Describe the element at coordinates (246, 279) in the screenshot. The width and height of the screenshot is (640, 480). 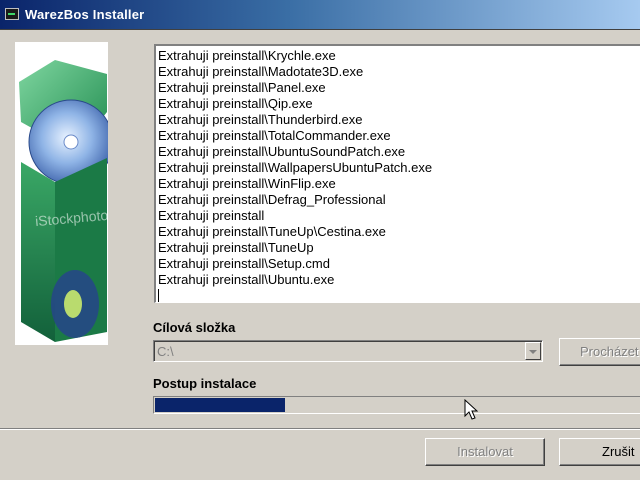
I see `log-line: Extrahuji preinstall\Ubuntu.exe` at that location.